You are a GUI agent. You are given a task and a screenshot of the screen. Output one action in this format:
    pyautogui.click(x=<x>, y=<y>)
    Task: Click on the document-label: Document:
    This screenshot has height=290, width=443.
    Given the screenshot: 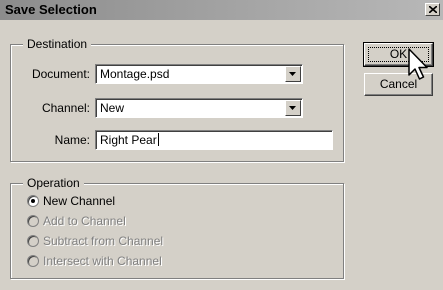 What is the action you would take?
    pyautogui.click(x=60, y=74)
    